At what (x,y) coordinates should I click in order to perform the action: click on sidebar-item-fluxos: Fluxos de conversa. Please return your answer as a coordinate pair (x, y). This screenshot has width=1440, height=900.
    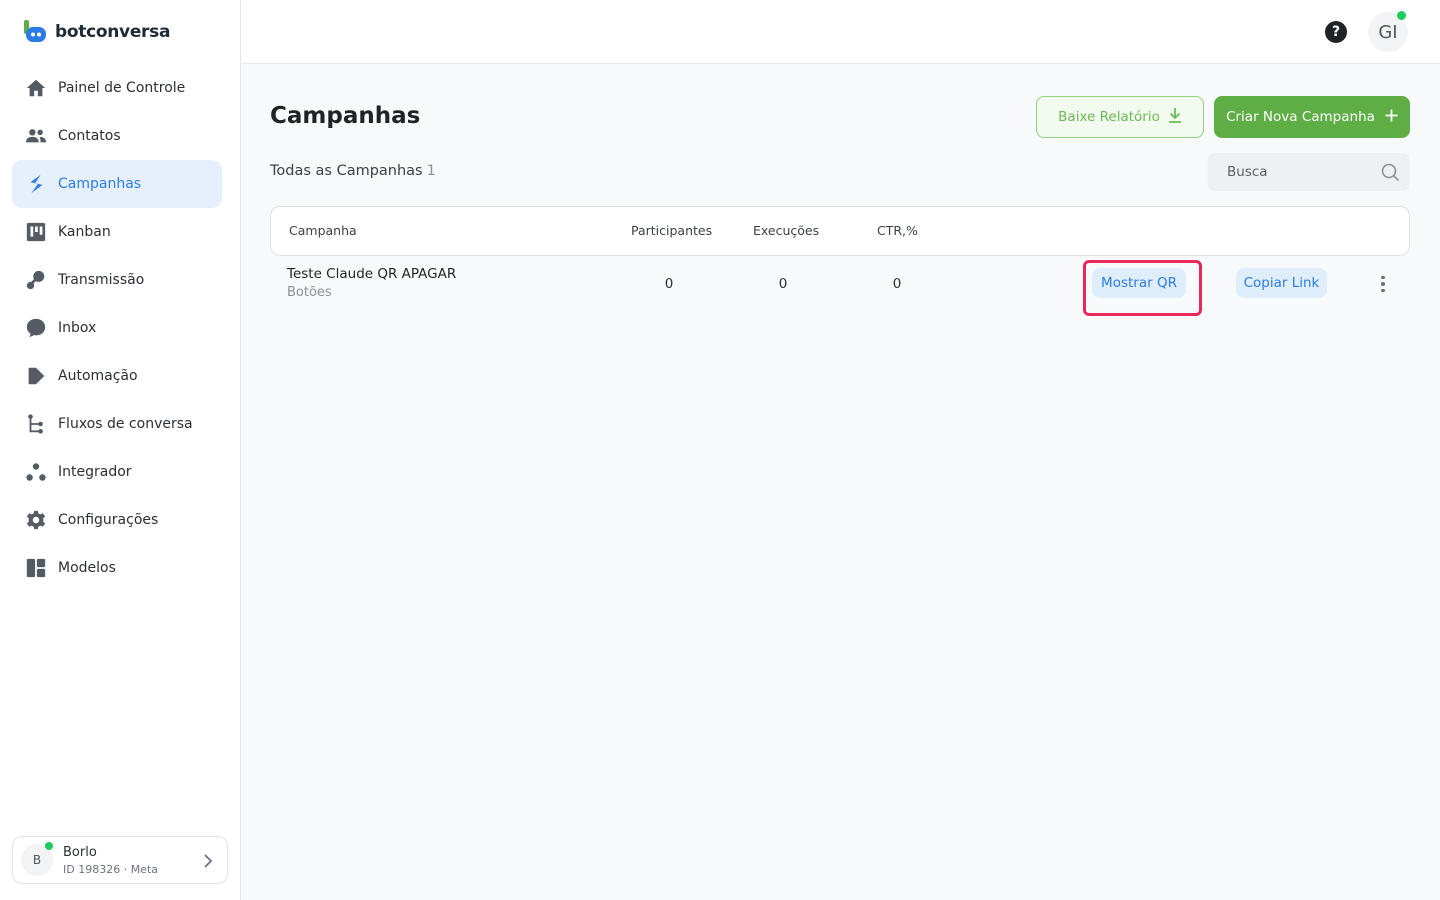
    Looking at the image, I should click on (117, 424).